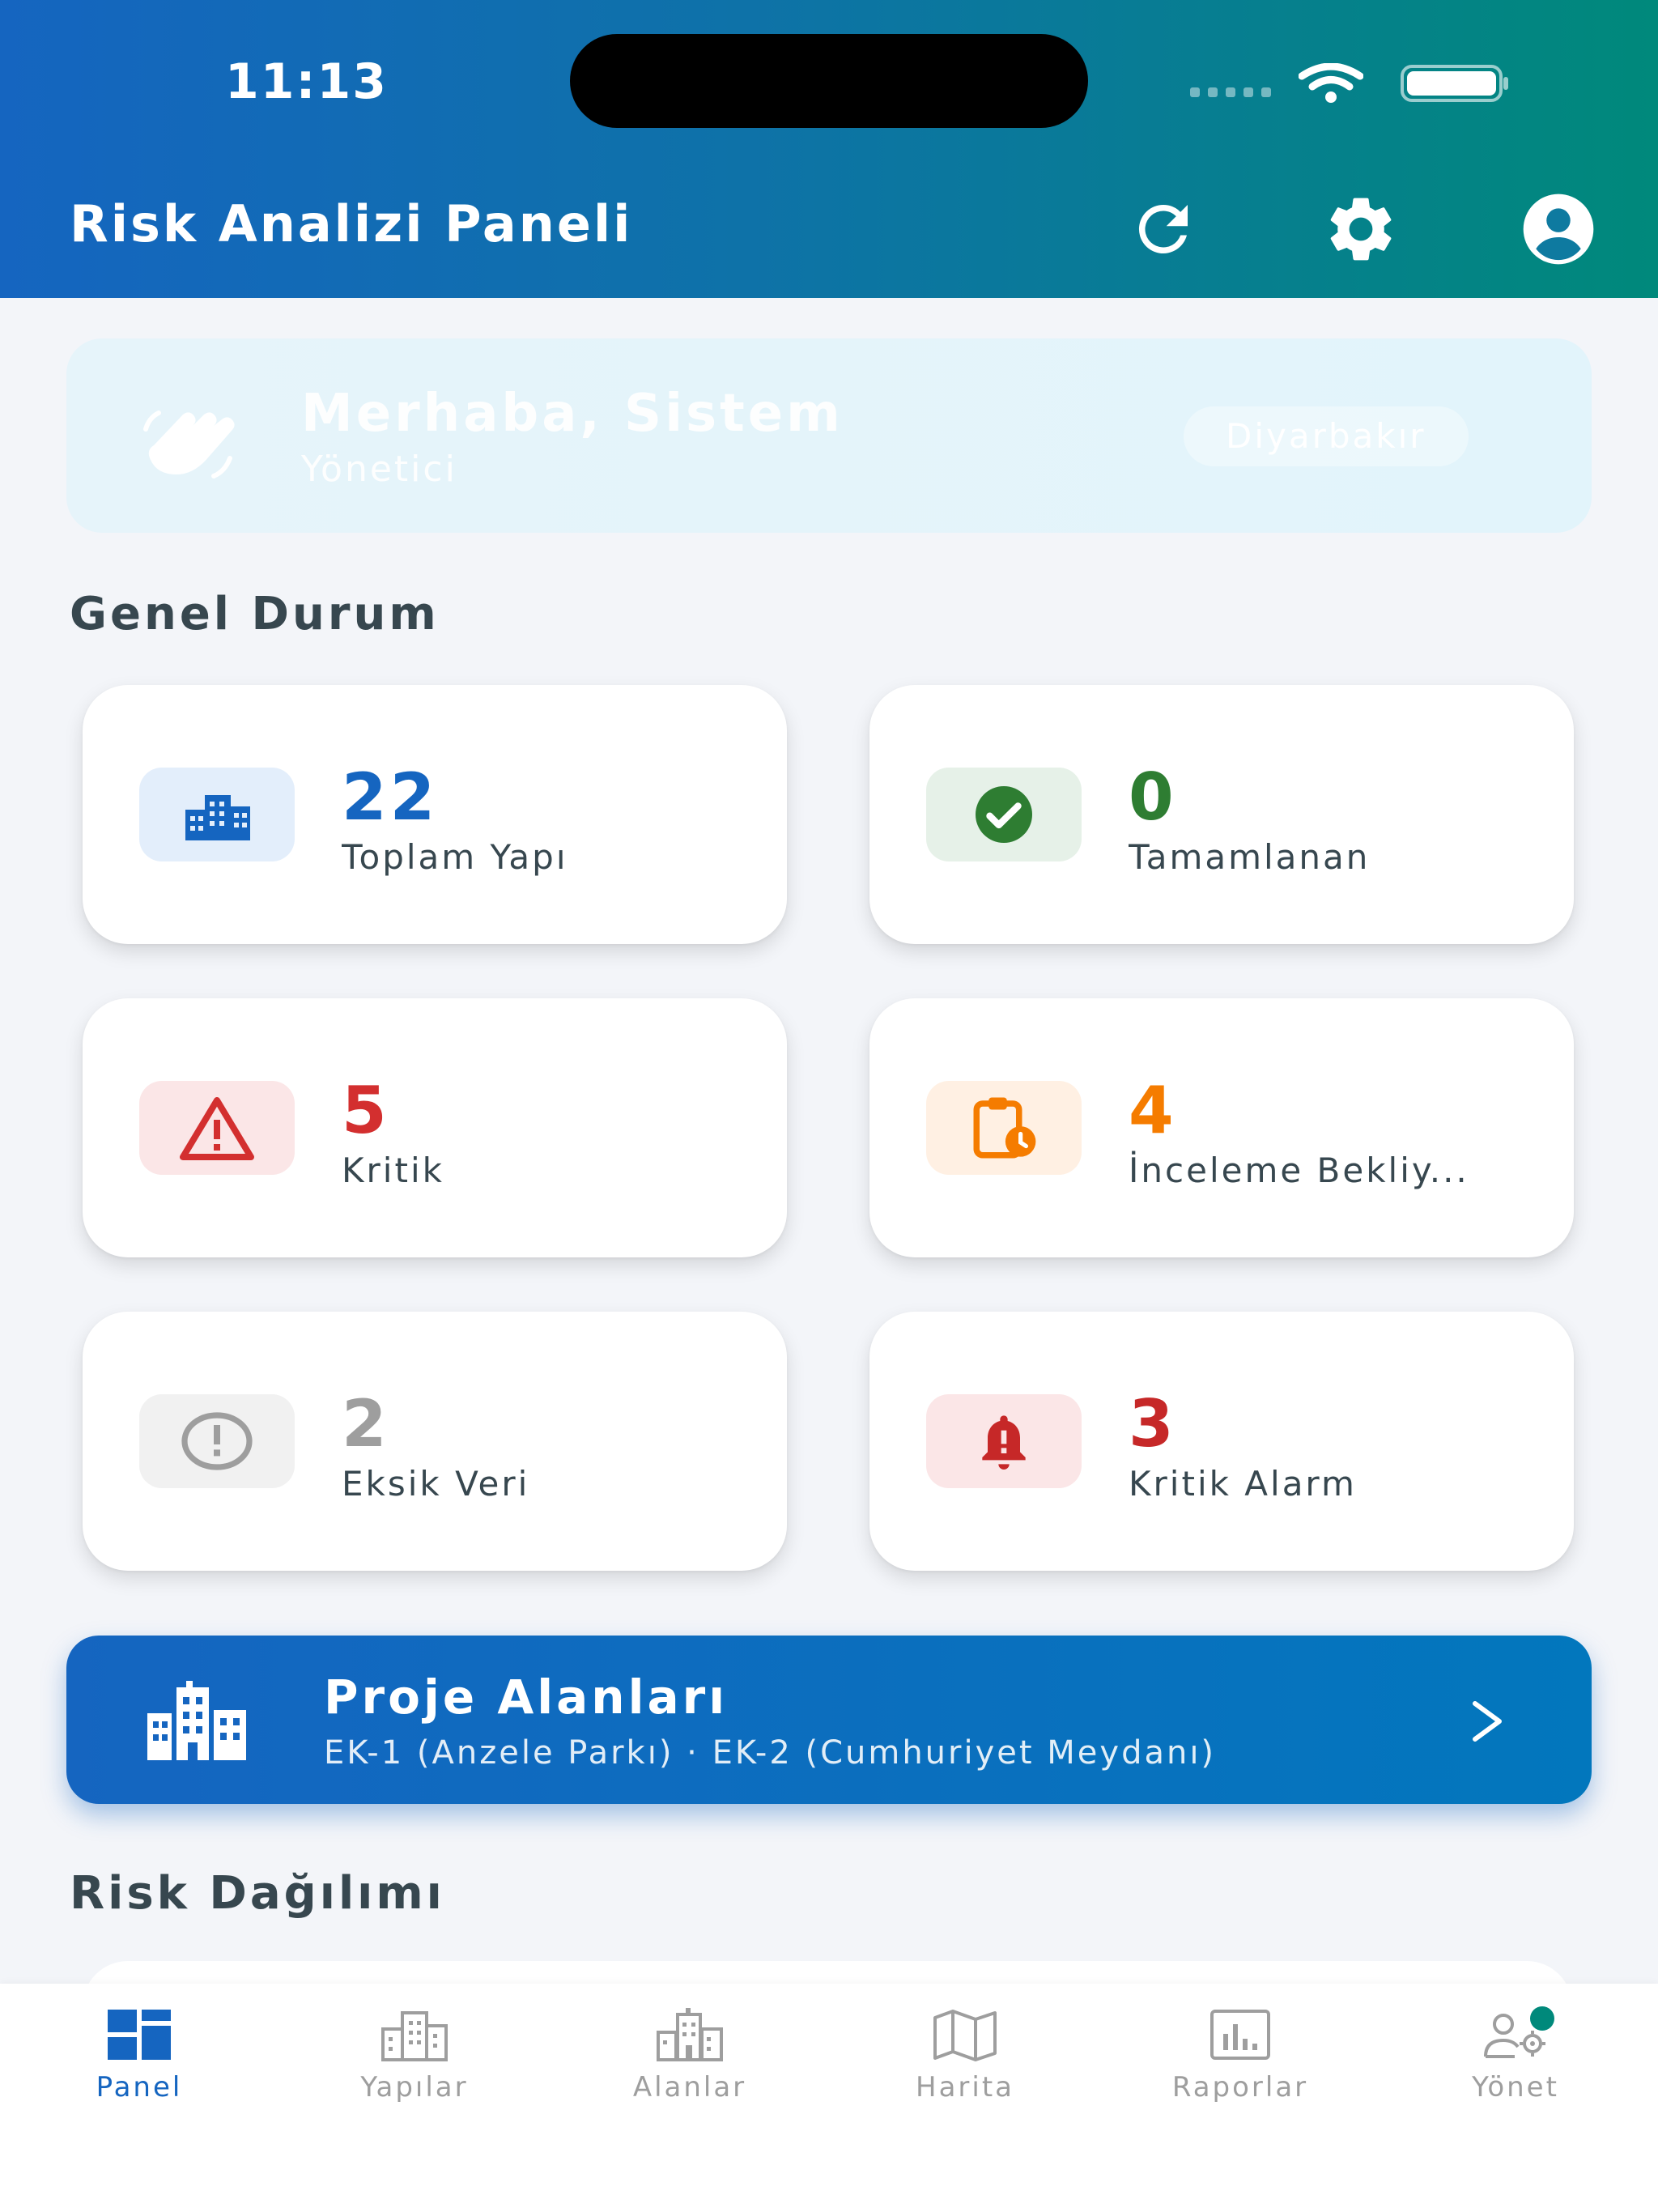 The image size is (1658, 2212). I want to click on nav-item-panel: Panel, so click(139, 2079).